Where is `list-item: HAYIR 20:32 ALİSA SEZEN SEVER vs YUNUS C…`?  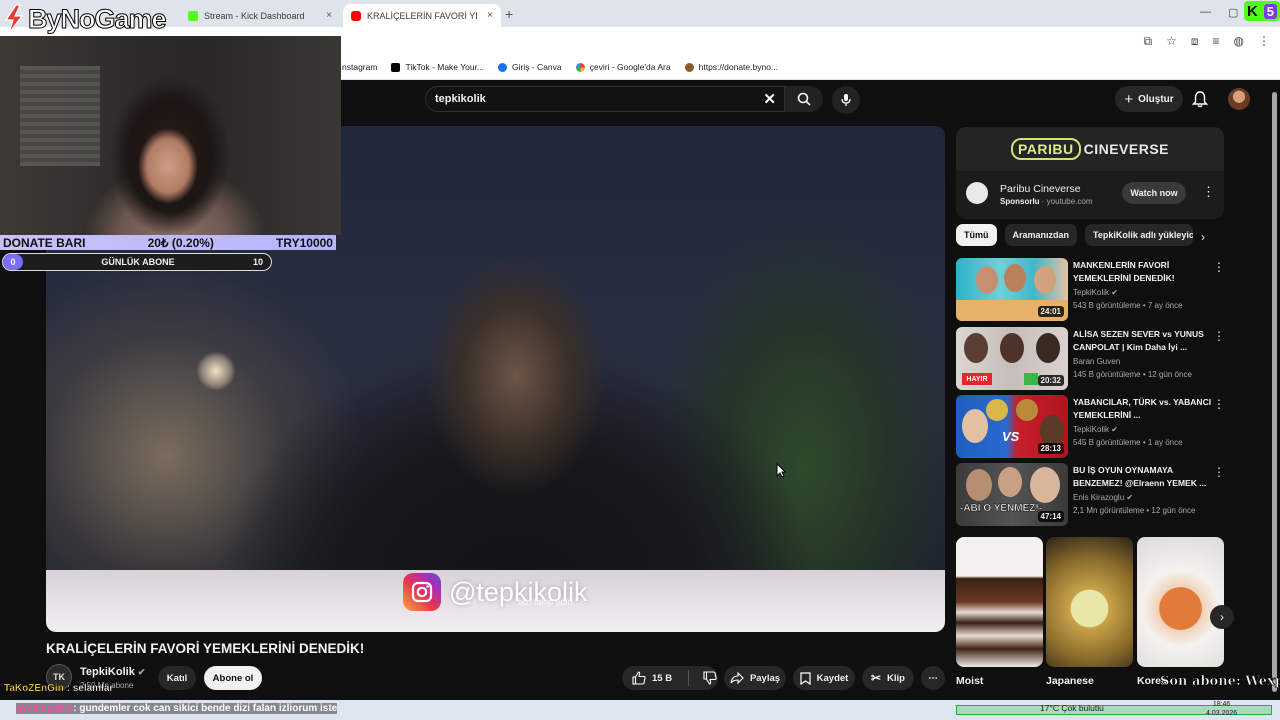
list-item: HAYIR 20:32 ALİSA SEZEN SEVER vs YUNUS C… is located at coordinates (1096, 359).